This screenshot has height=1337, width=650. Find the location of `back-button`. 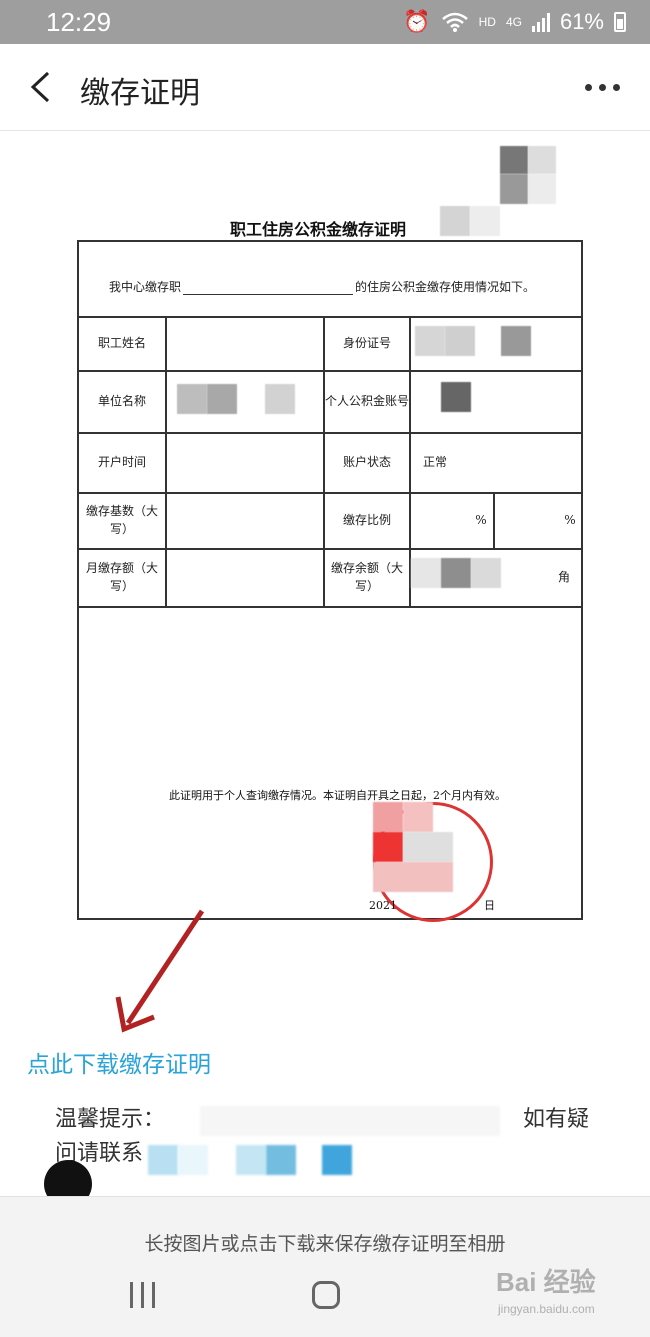

back-button is located at coordinates (42, 87).